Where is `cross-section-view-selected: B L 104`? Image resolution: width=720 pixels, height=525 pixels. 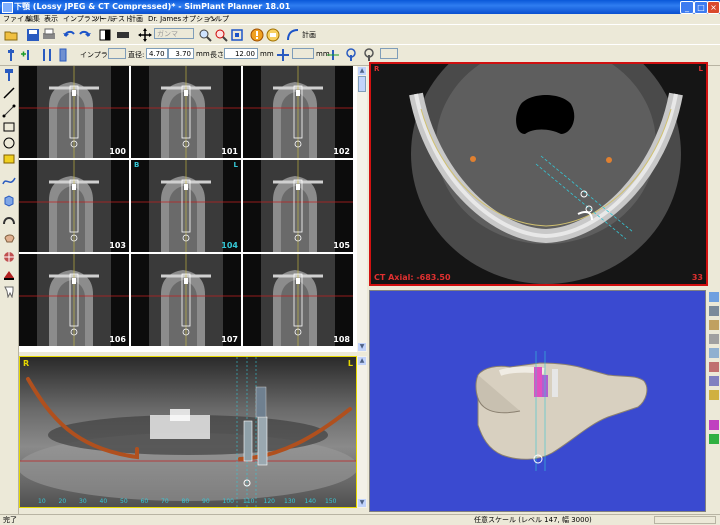 cross-section-view-selected: B L 104 is located at coordinates (186, 206).